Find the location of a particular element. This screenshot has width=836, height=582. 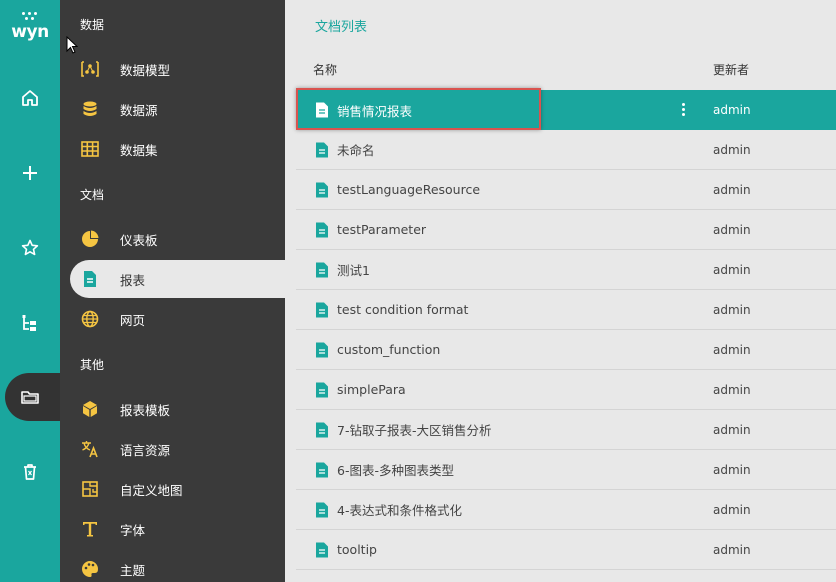

table-row: 4-表达式和条件格式化 admin is located at coordinates (566, 510).